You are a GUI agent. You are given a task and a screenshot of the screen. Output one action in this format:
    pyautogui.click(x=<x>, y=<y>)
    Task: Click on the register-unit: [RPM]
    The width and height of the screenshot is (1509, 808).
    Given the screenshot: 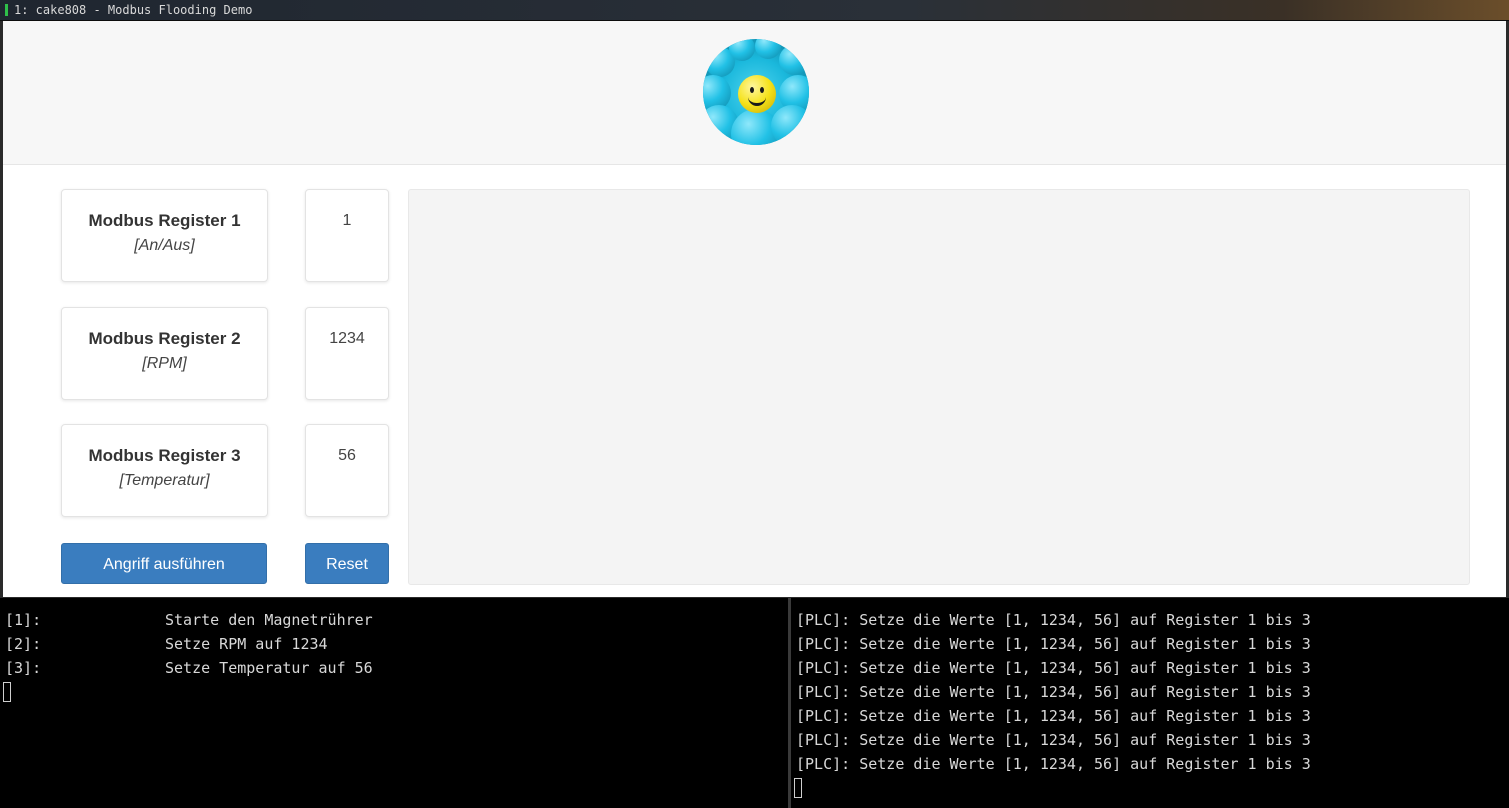 What is the action you would take?
    pyautogui.click(x=164, y=363)
    